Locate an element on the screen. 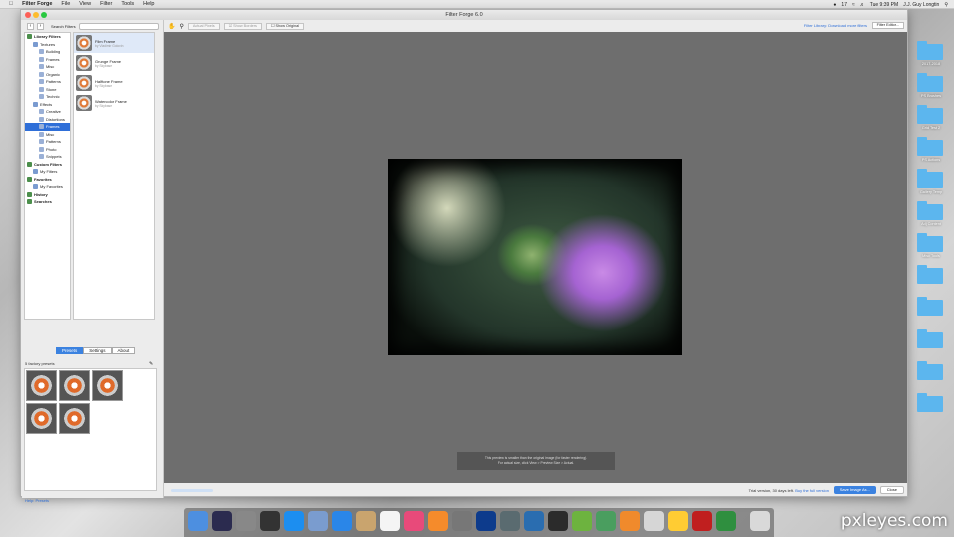 This screenshot has height=537, width=954. acrobat-icon is located at coordinates (702, 521).